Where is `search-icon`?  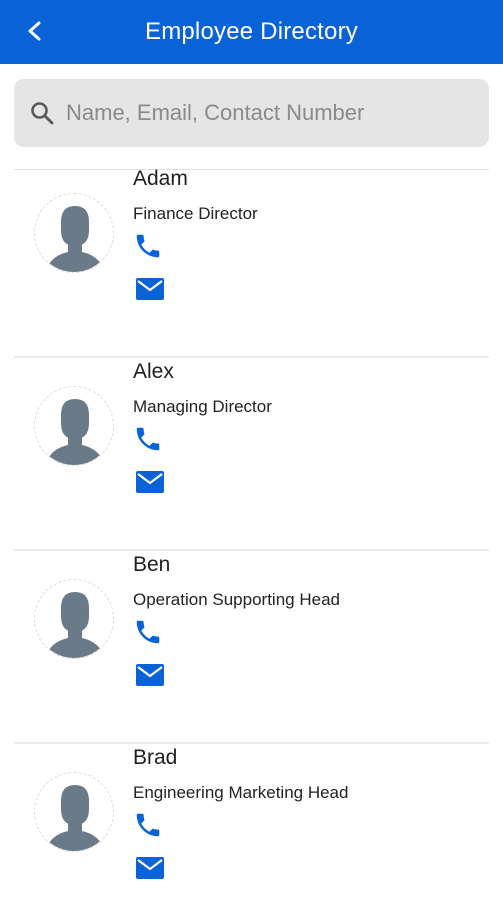
search-icon is located at coordinates (42, 113).